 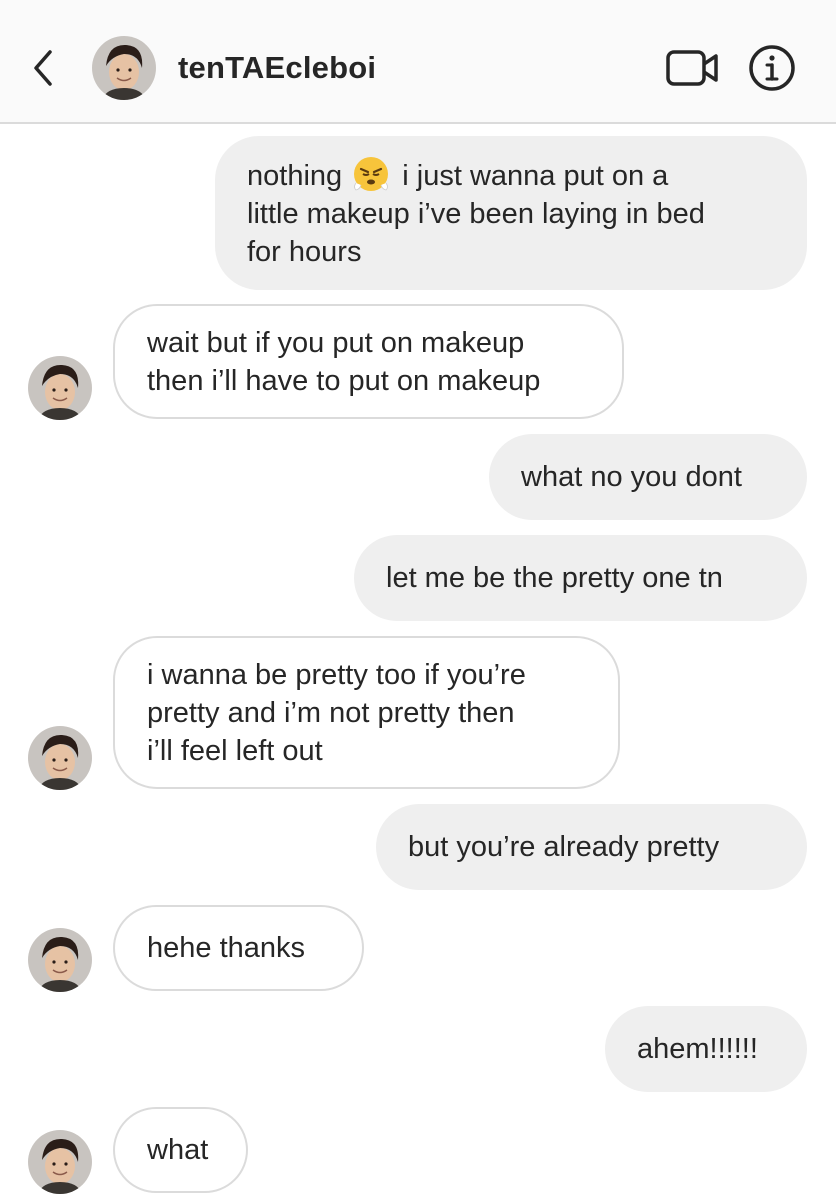 I want to click on header-avatar, so click(x=124, y=68).